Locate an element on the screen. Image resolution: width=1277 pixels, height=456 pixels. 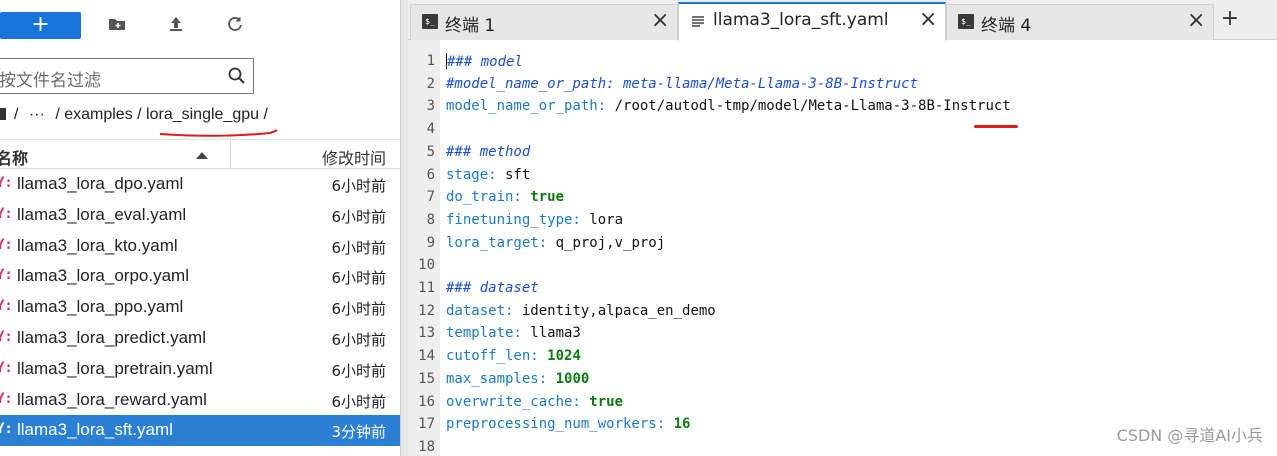
code-line: 15 max_samples: 1000 is located at coordinates (842, 379).